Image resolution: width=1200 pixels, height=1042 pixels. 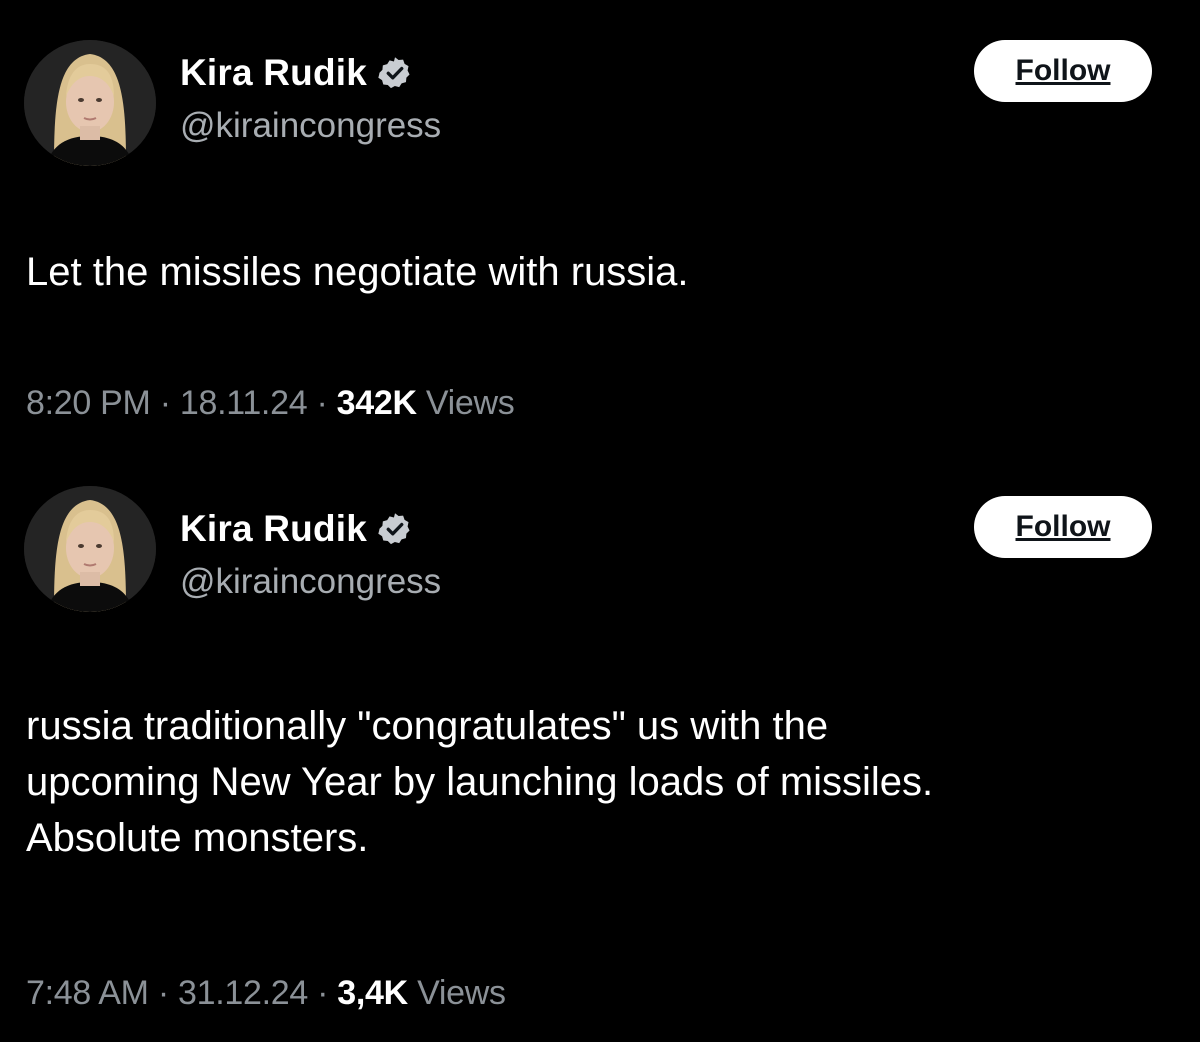 I want to click on tweet-date: 31.12.24, so click(x=243, y=993).